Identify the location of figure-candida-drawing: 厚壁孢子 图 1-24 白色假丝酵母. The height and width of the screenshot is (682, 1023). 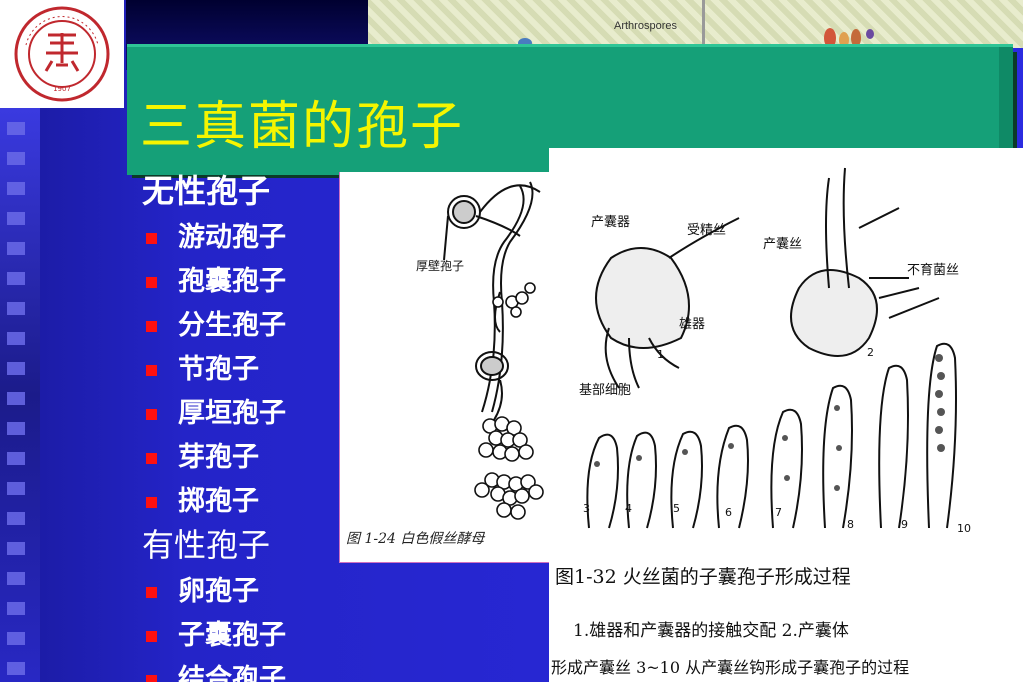
(444, 367).